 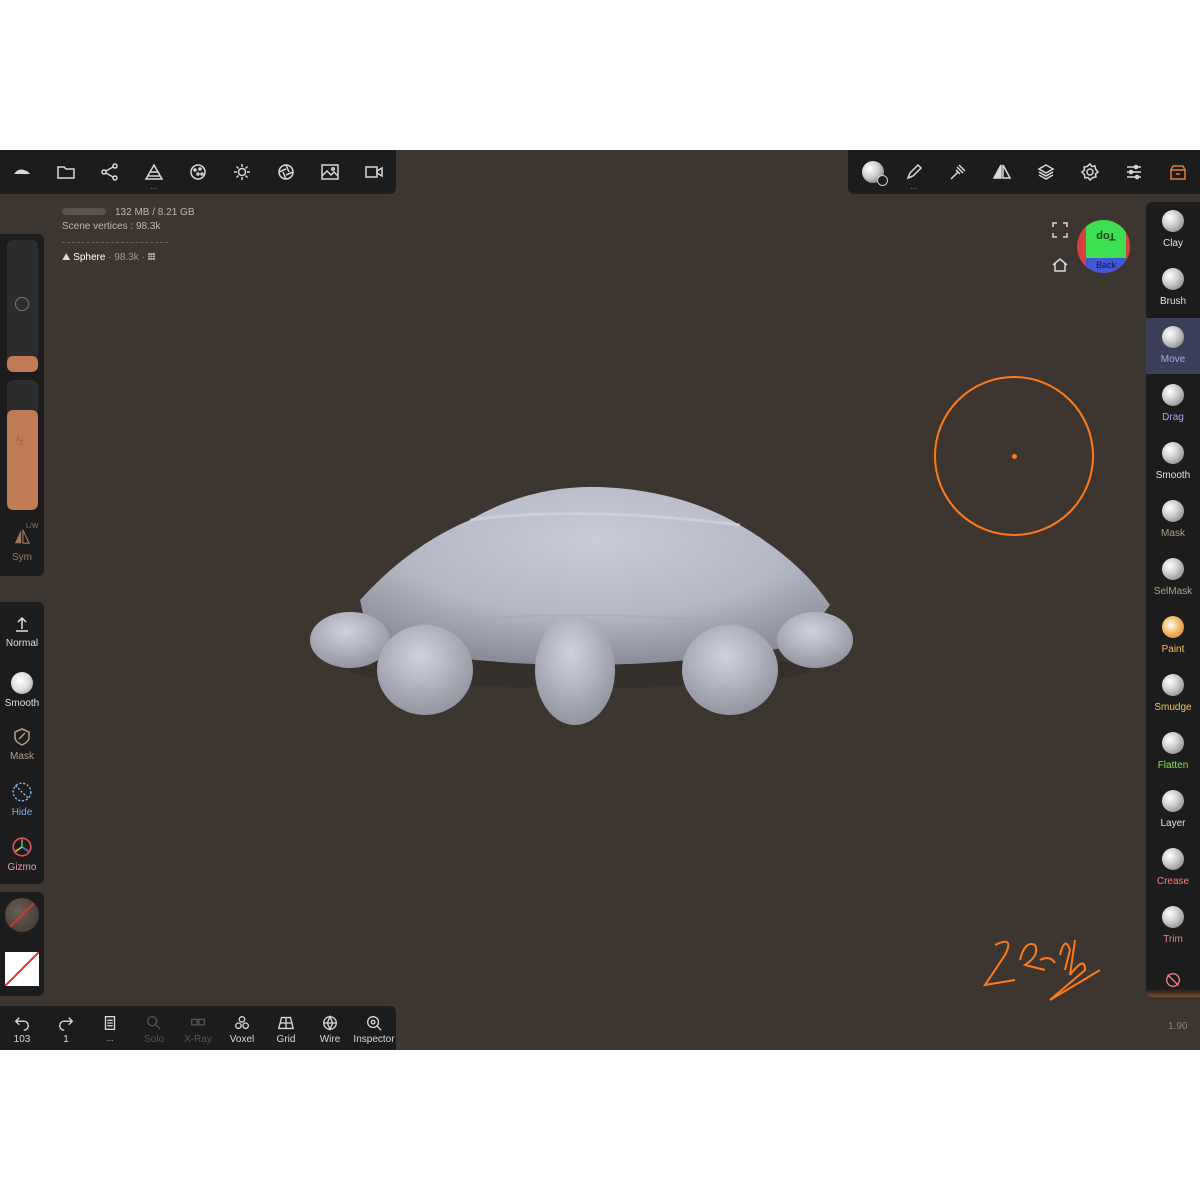 I want to click on folder-icon, so click(x=66, y=172).